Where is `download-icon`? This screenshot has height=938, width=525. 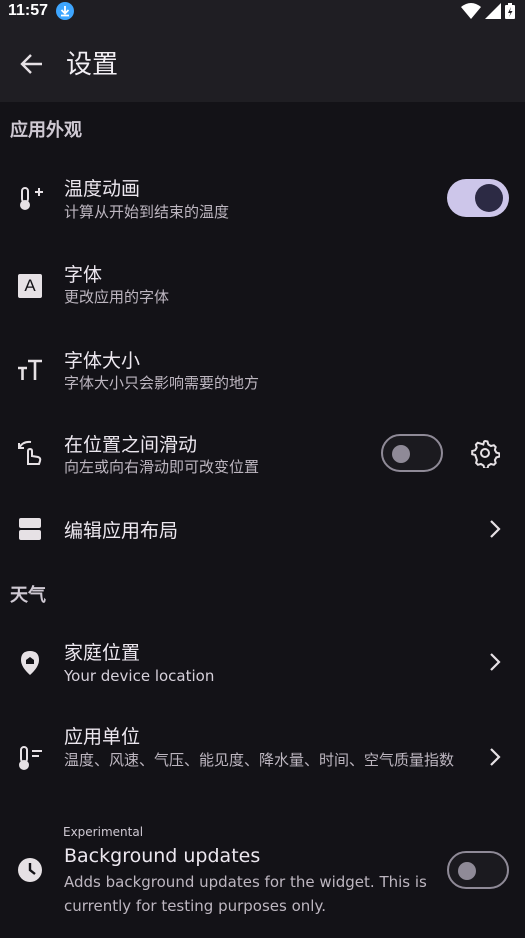
download-icon is located at coordinates (65, 11).